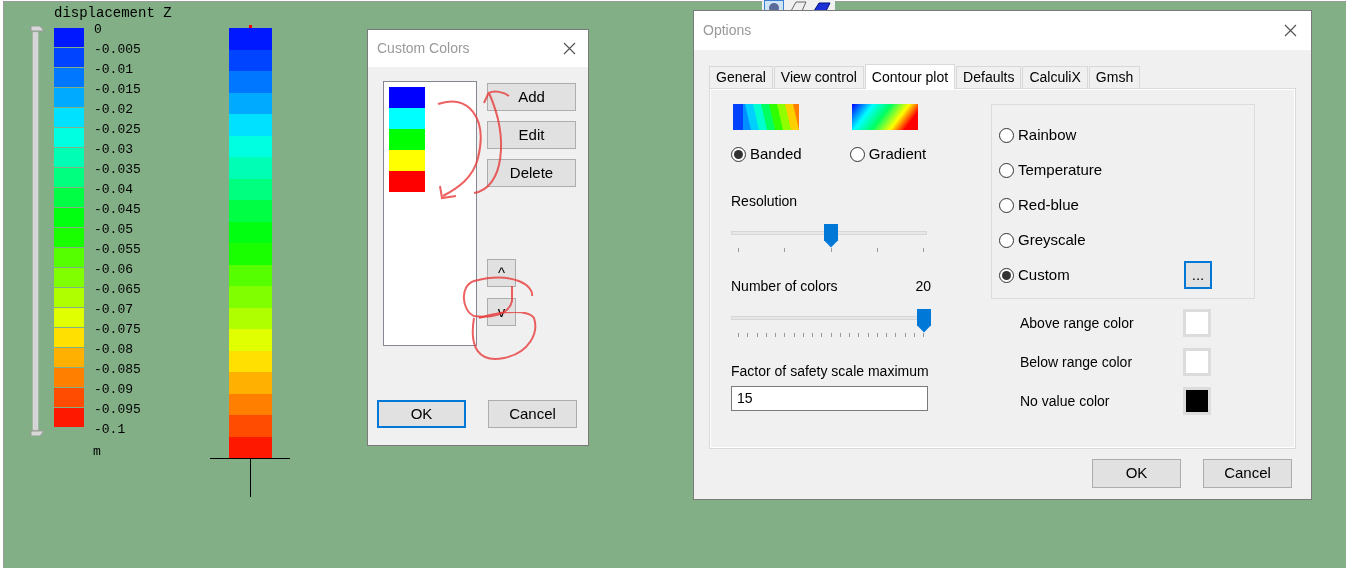 The width and height of the screenshot is (1346, 568). I want to click on legend-value: -0.01, so click(114, 70).